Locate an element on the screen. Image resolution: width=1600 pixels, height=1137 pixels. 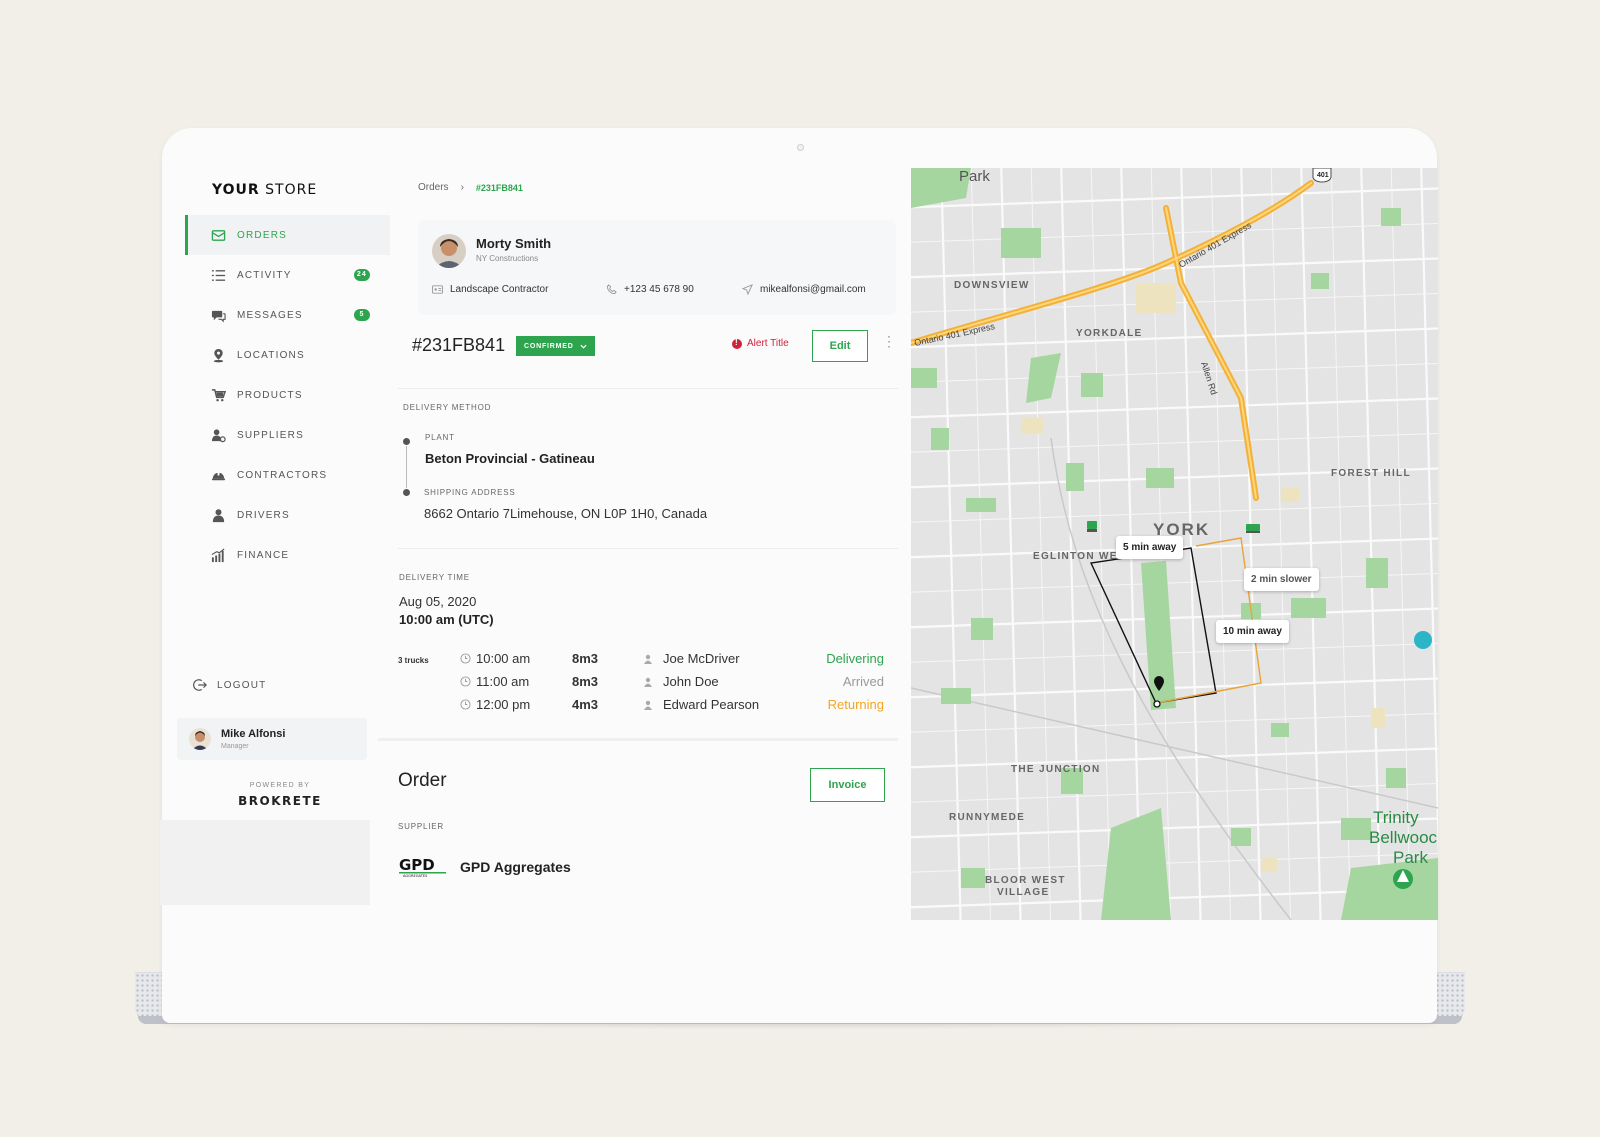
breadcrumb-current: #231FB841 is located at coordinates (499, 188).